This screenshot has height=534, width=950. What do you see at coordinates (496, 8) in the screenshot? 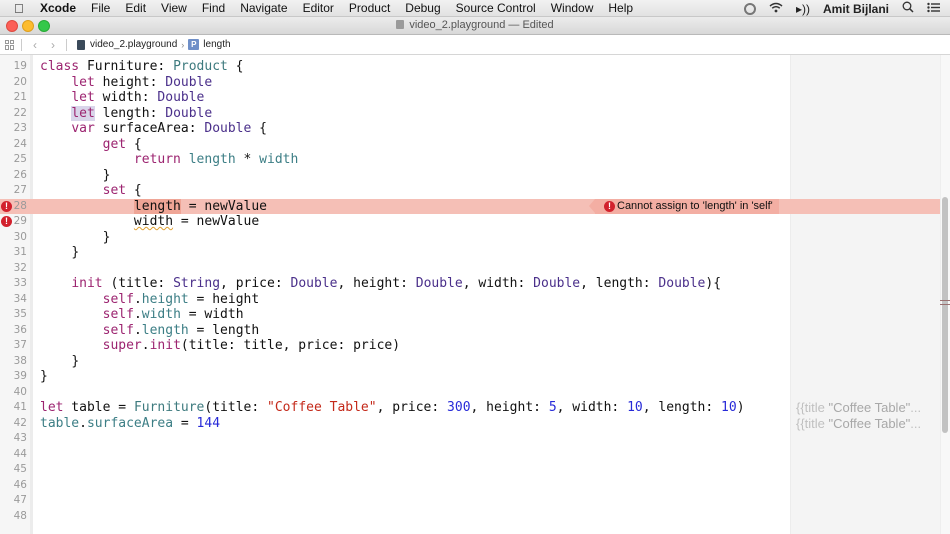
I see `menu-source-control: Source Control` at bounding box center [496, 8].